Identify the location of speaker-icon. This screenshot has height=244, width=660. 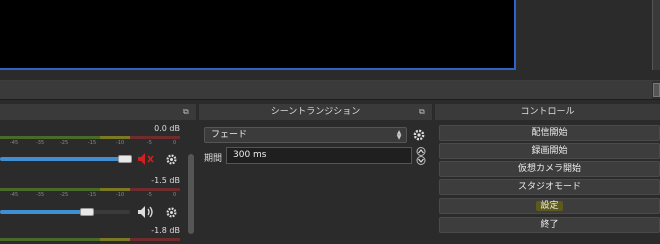
(146, 212).